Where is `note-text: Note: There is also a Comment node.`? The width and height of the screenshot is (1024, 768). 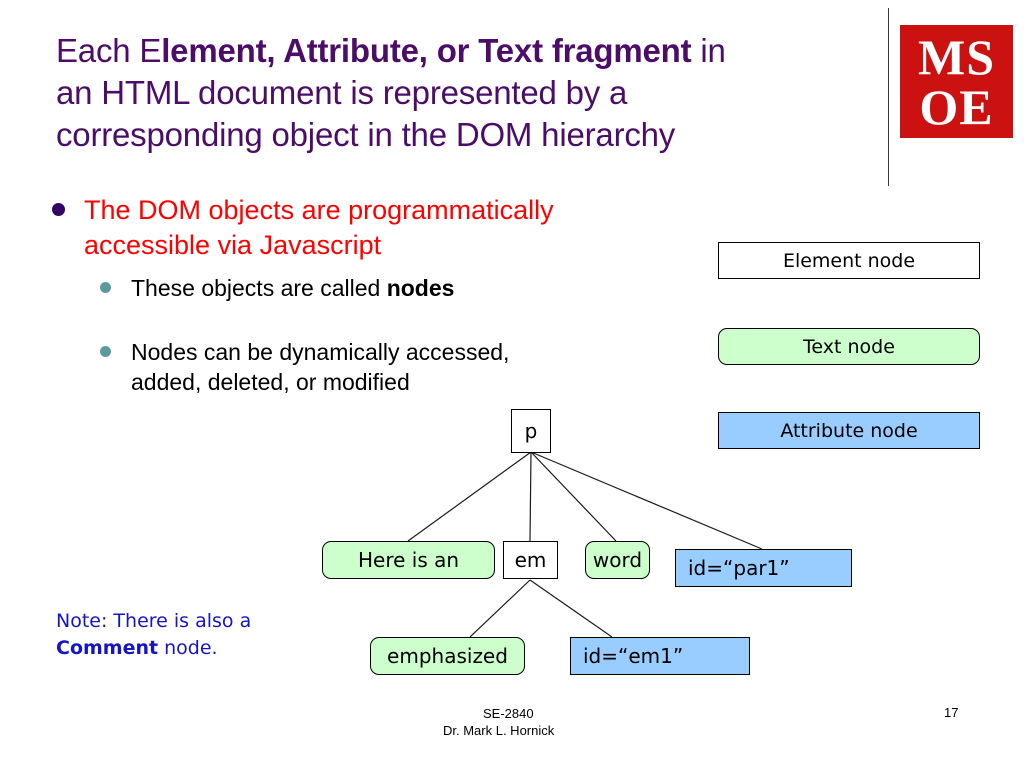
note-text: Note: There is also a Comment node. is located at coordinates (206, 635).